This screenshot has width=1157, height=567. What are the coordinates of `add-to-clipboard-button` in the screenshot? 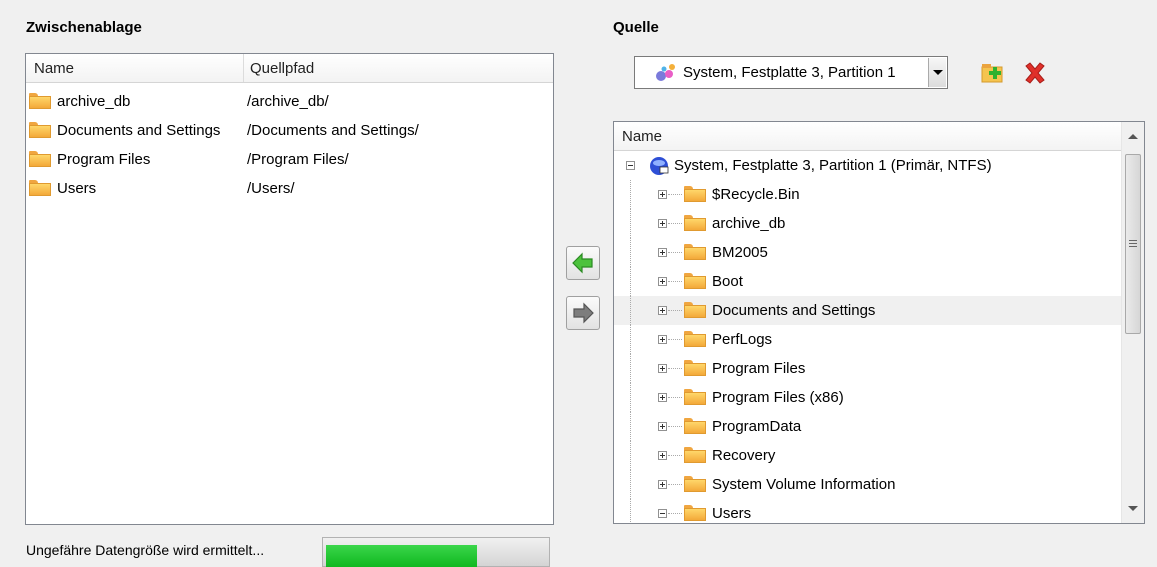 It's located at (993, 73).